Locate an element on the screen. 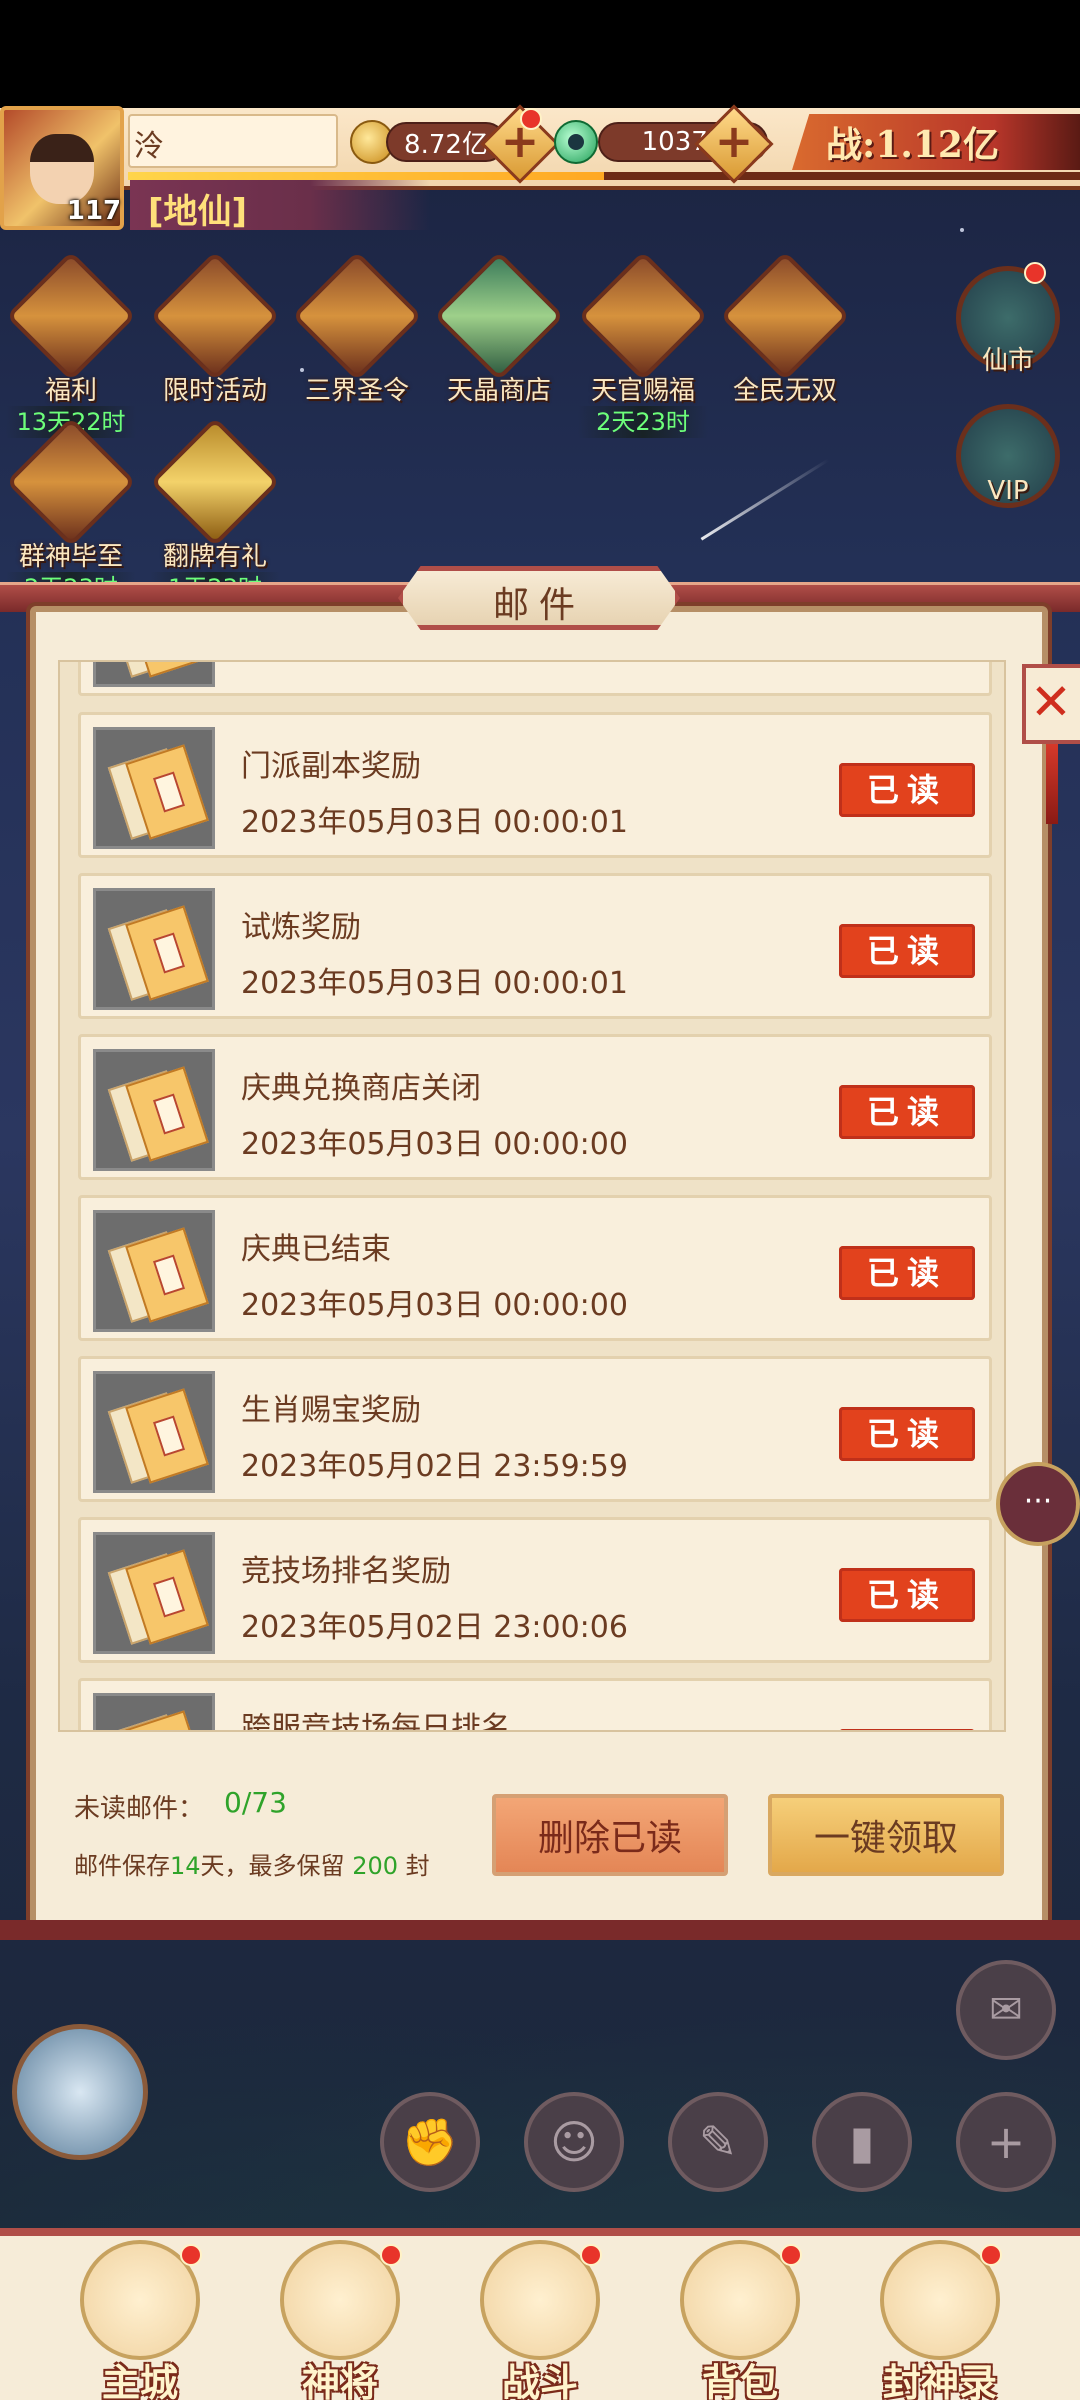 Image resolution: width=1080 pixels, height=2400 pixels. close-icon: ✕ is located at coordinates (1051, 702).